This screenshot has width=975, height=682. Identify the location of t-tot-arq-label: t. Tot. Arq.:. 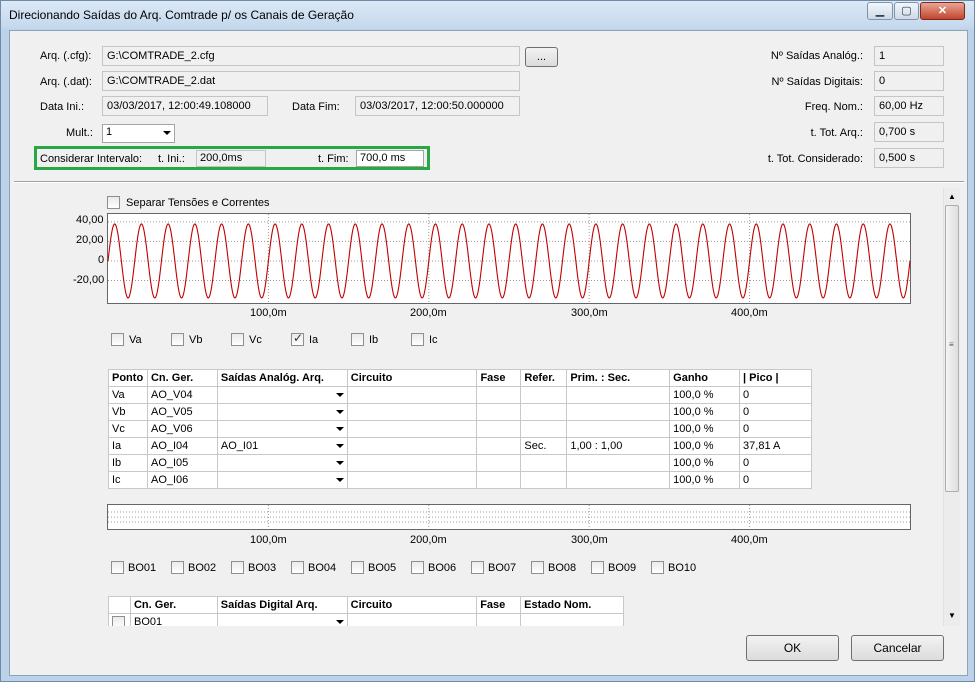
(836, 133).